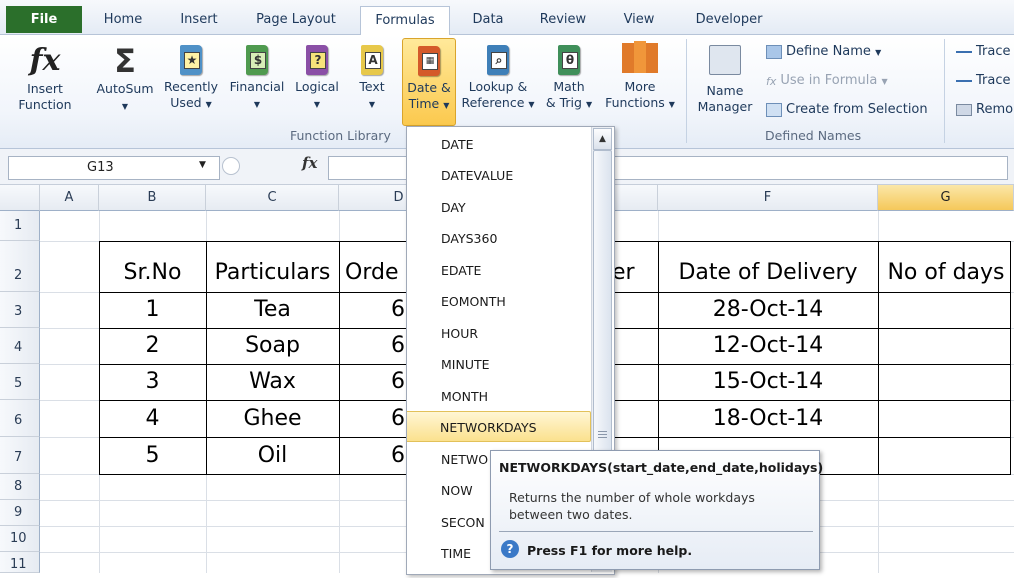 This screenshot has width=1014, height=578. Describe the element at coordinates (500, 364) in the screenshot. I see `menu-item-minute: MINUTE` at that location.